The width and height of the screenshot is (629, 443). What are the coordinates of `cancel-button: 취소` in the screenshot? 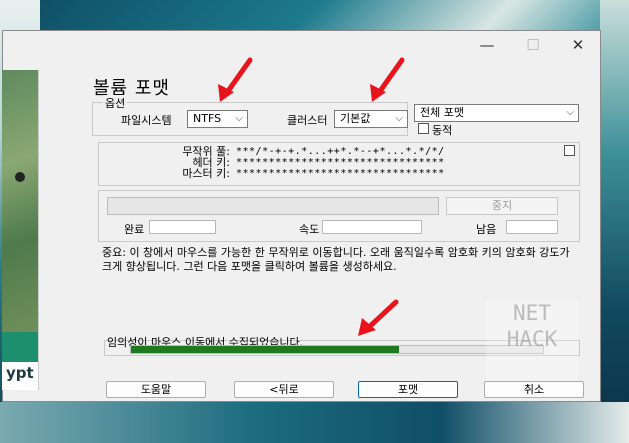 It's located at (534, 389).